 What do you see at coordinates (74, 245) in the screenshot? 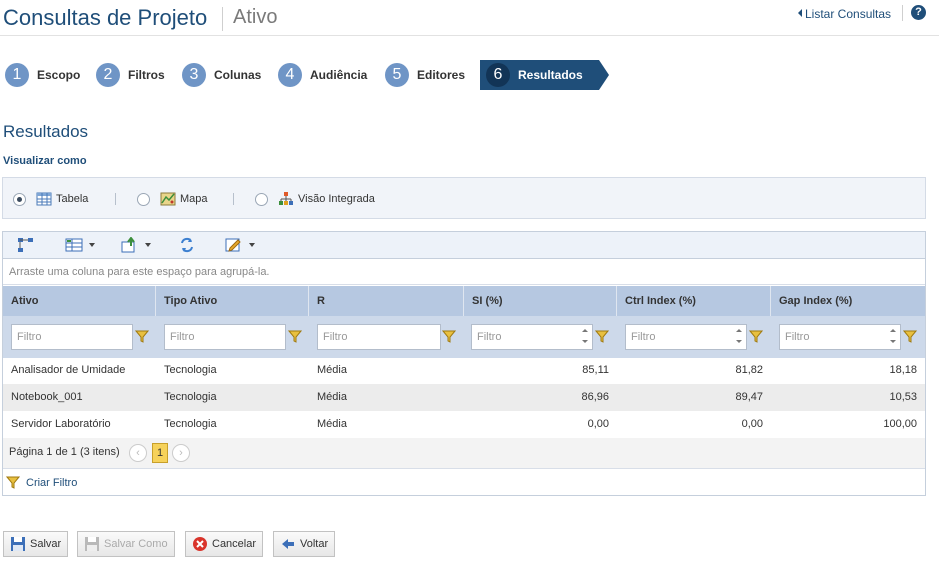
I see `columns-icon` at bounding box center [74, 245].